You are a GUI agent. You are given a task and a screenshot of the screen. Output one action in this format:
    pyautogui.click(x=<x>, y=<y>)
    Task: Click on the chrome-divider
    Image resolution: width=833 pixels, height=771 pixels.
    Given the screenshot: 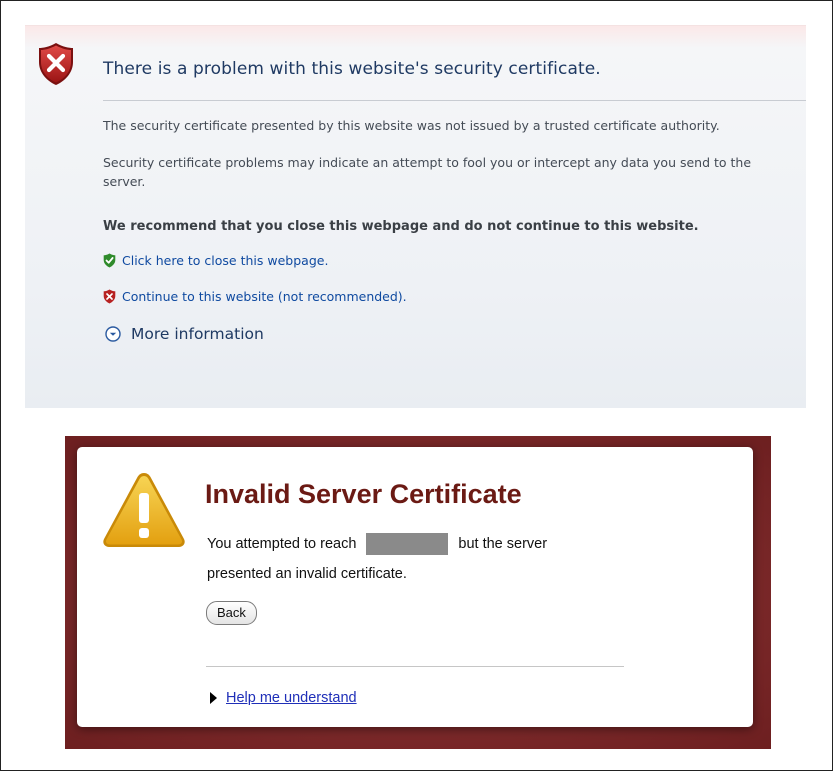 What is the action you would take?
    pyautogui.click(x=415, y=666)
    